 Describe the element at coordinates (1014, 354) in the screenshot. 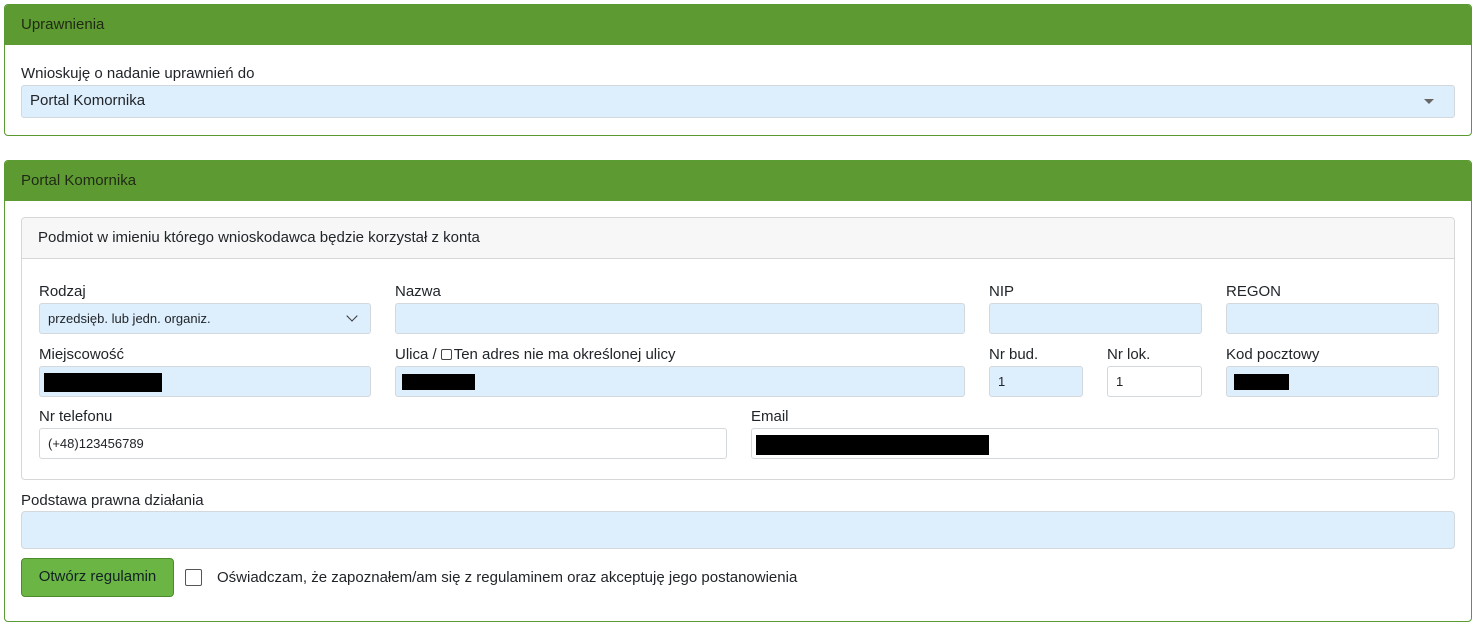

I see `nr-bud-label: Nr bud.` at that location.